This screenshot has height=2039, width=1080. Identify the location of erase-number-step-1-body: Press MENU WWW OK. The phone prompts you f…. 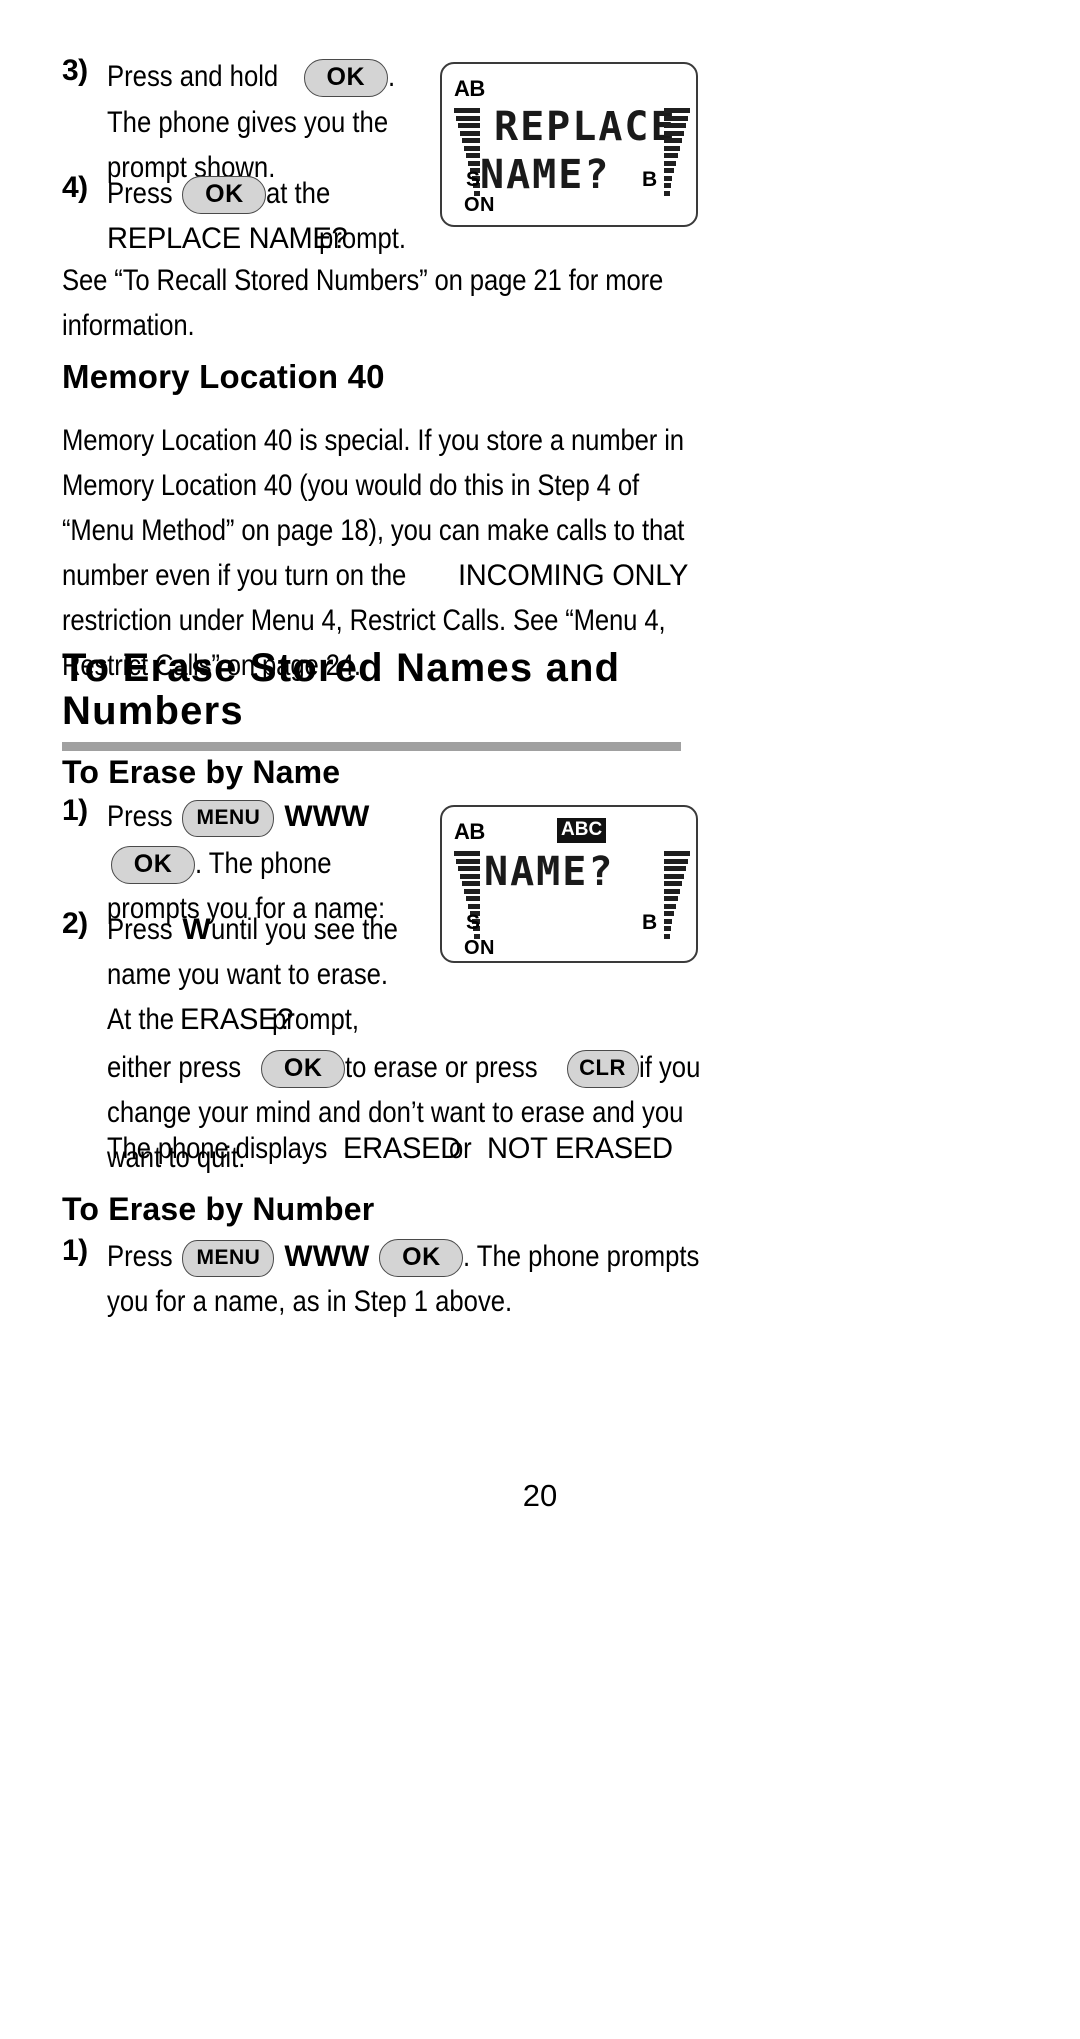
(417, 1279).